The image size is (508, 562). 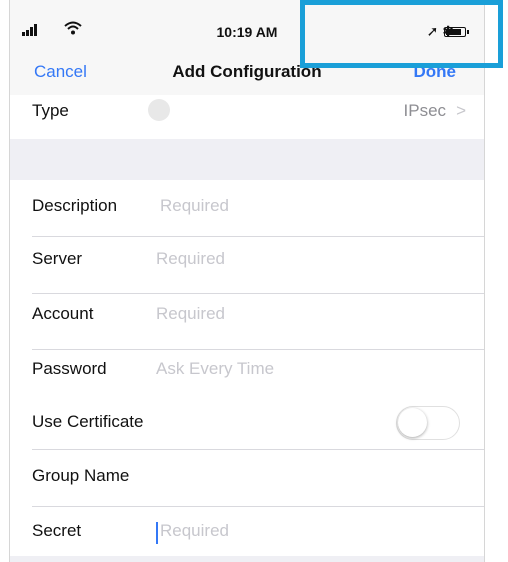 I want to click on use-certificate-label: Use Certificate, so click(x=88, y=421).